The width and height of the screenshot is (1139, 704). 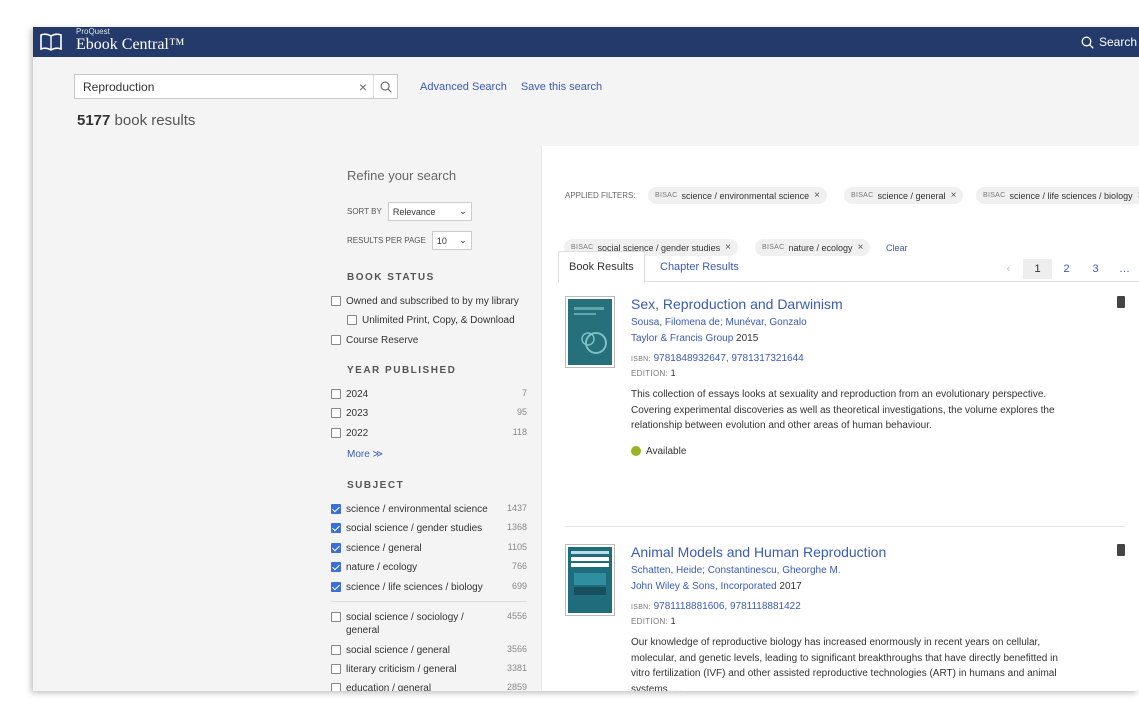 What do you see at coordinates (414, 587) in the screenshot?
I see `filter-label: science / life sciences / biology` at bounding box center [414, 587].